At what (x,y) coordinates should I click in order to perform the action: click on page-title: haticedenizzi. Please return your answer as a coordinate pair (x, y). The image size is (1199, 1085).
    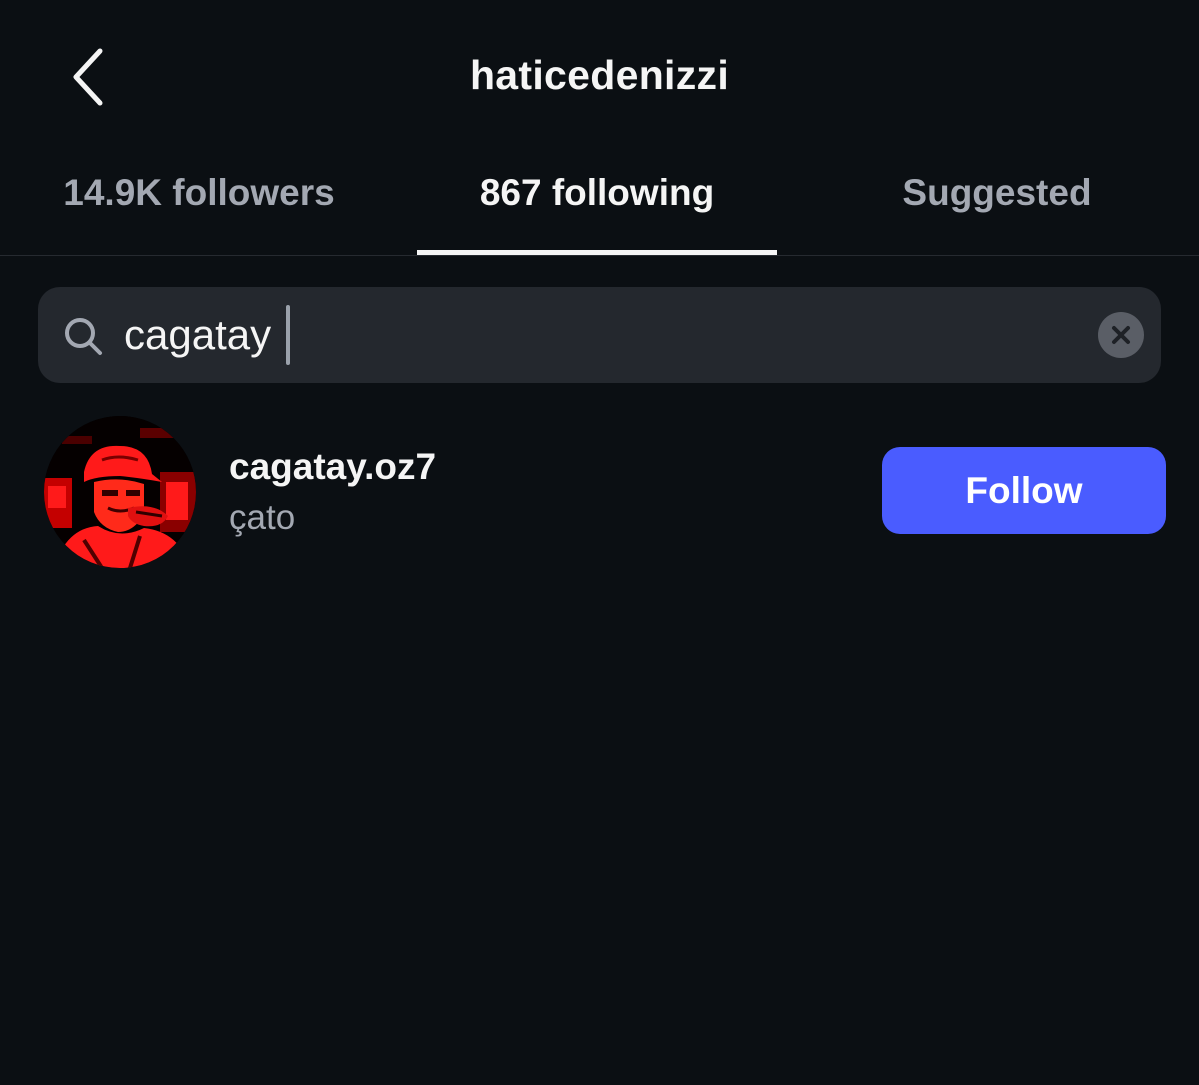
    Looking at the image, I should click on (599, 75).